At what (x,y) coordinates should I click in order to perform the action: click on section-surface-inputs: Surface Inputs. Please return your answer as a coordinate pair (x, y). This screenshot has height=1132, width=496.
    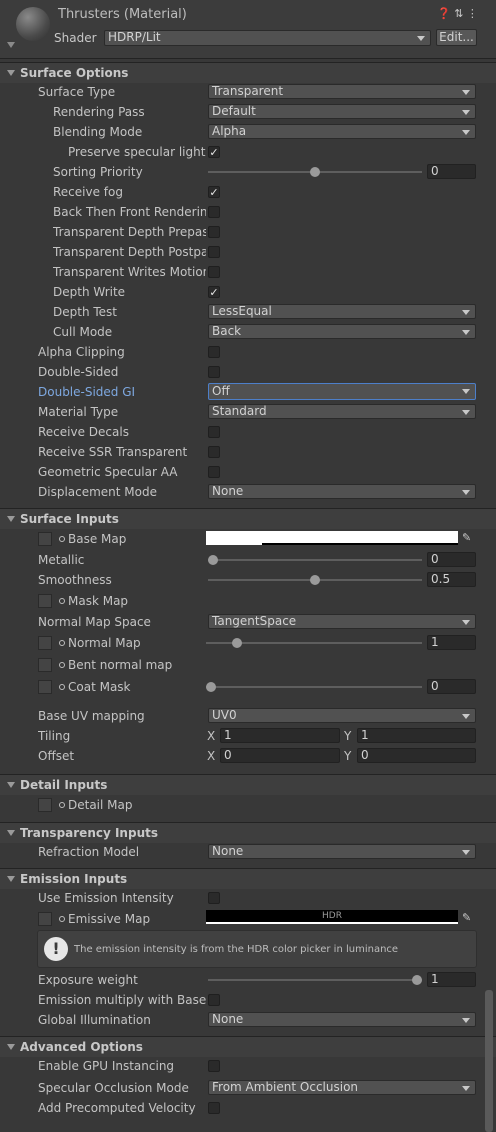
    Looking at the image, I should click on (248, 518).